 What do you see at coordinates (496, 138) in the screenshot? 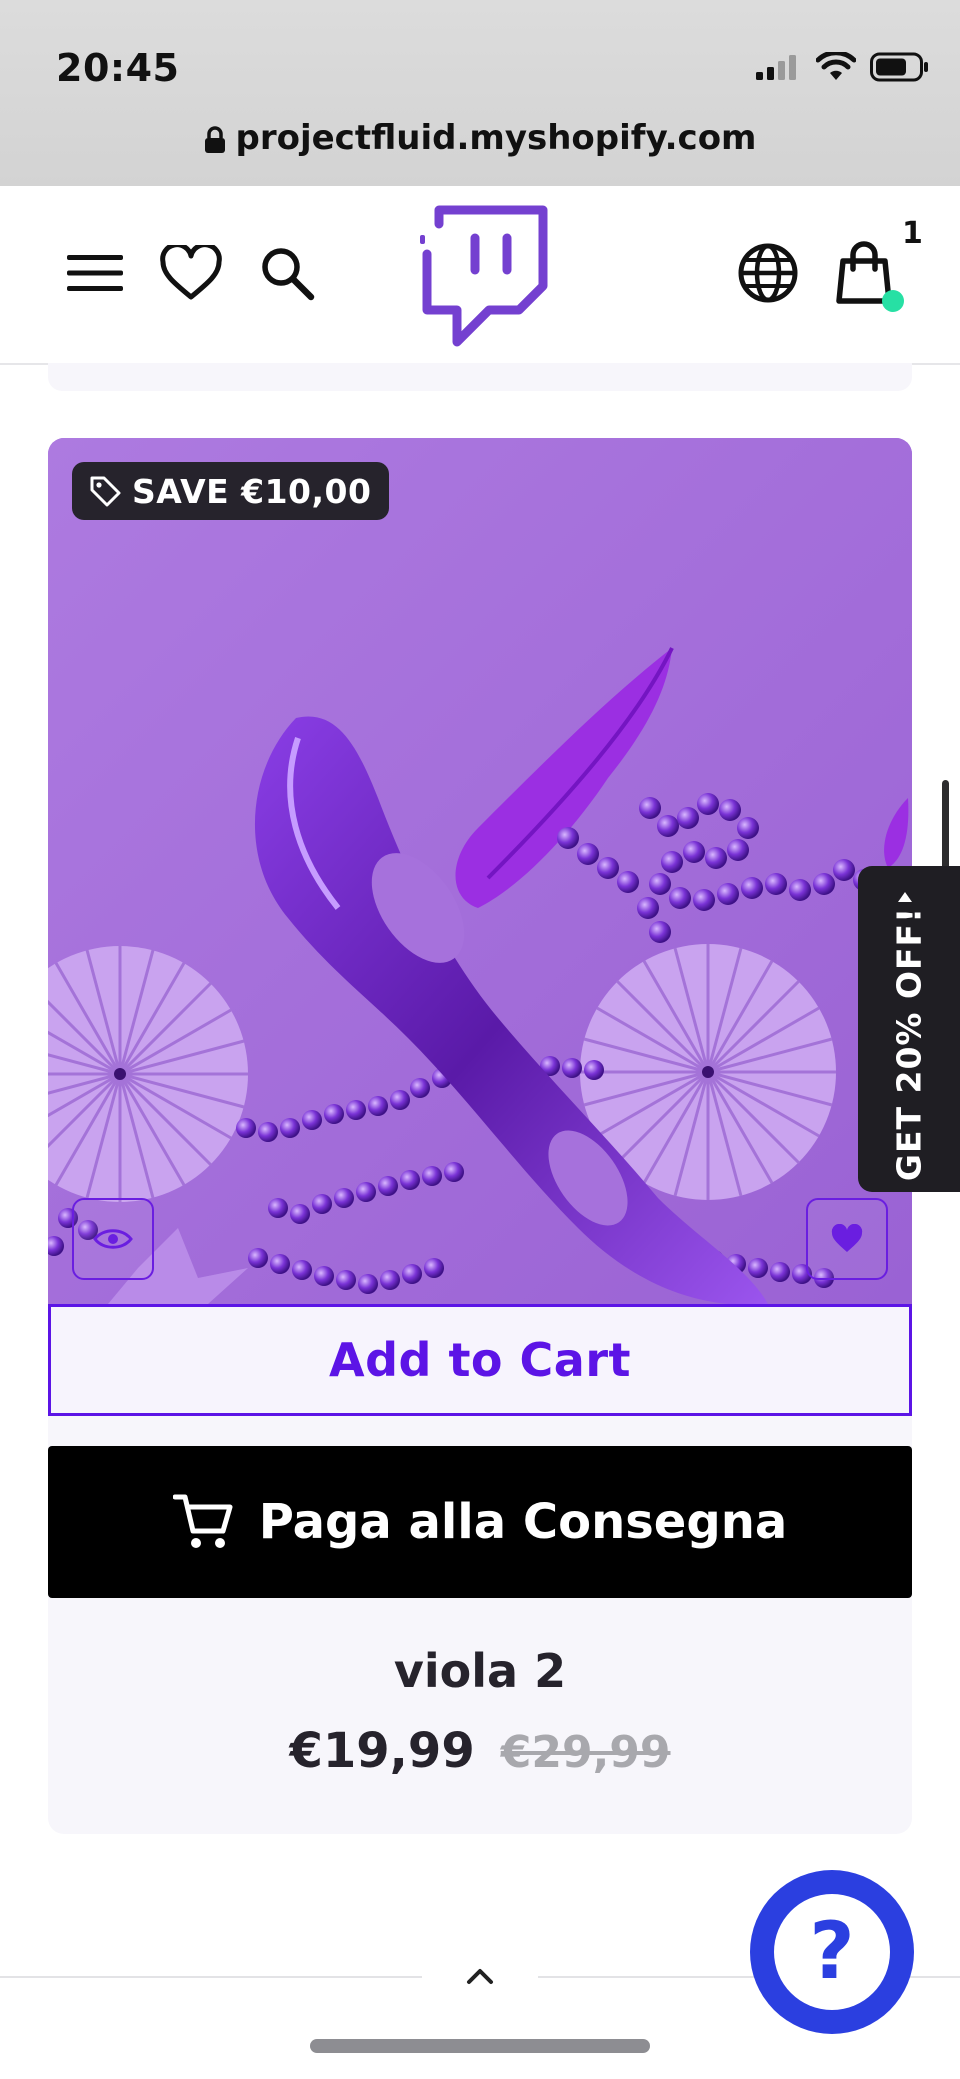
I see `url-text: projectfluid.myshopify.com` at bounding box center [496, 138].